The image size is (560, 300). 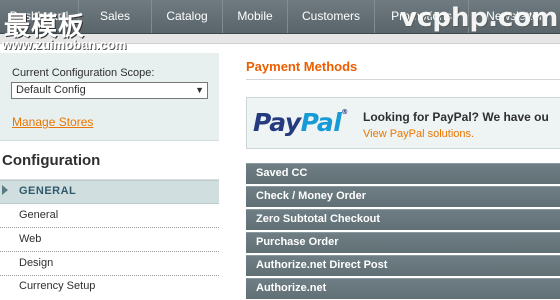 What do you see at coordinates (403, 79) in the screenshot?
I see `title-divider` at bounding box center [403, 79].